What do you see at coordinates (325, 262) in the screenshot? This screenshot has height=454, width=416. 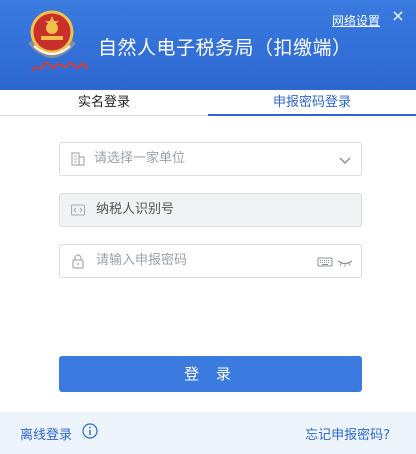 I see `keyboard-icon` at bounding box center [325, 262].